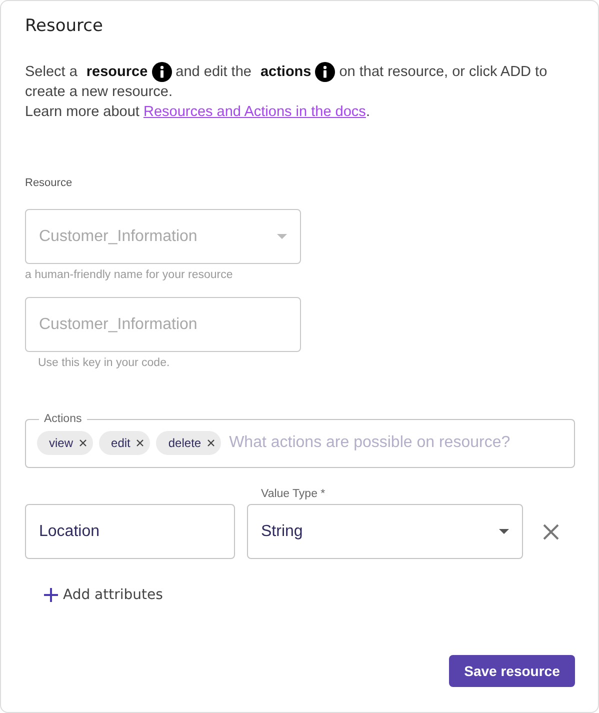  What do you see at coordinates (124, 443) in the screenshot?
I see `action-chip: edit` at bounding box center [124, 443].